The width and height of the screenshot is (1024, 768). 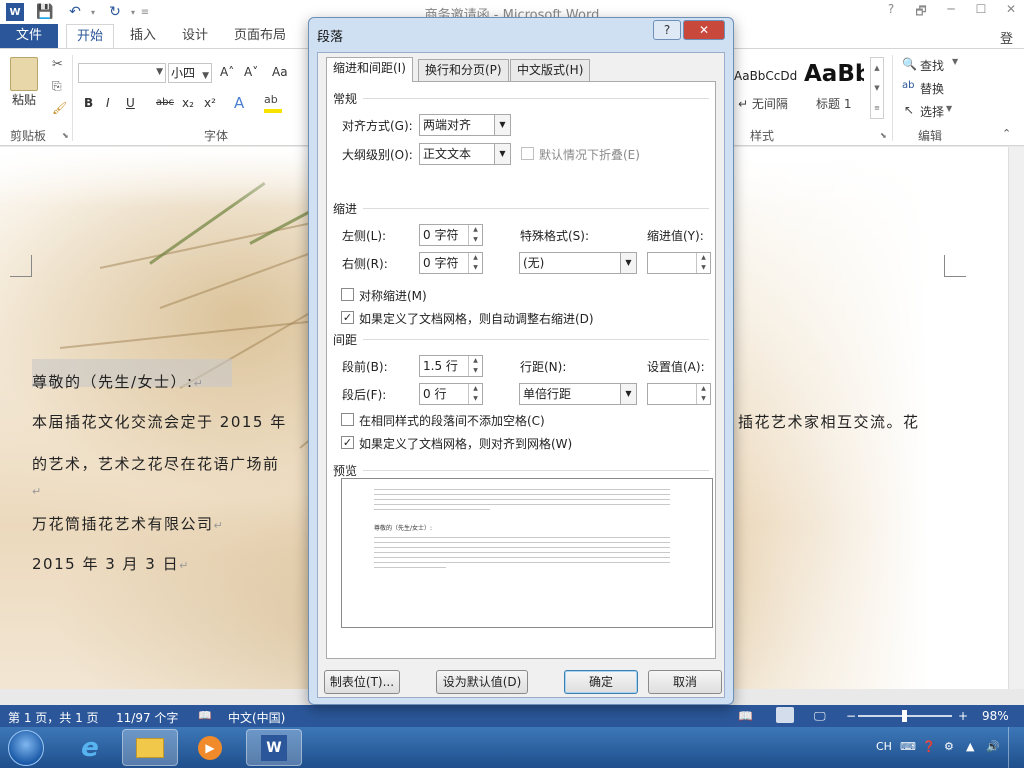 I want to click on shrink-font-button: A˅, so click(x=251, y=72).